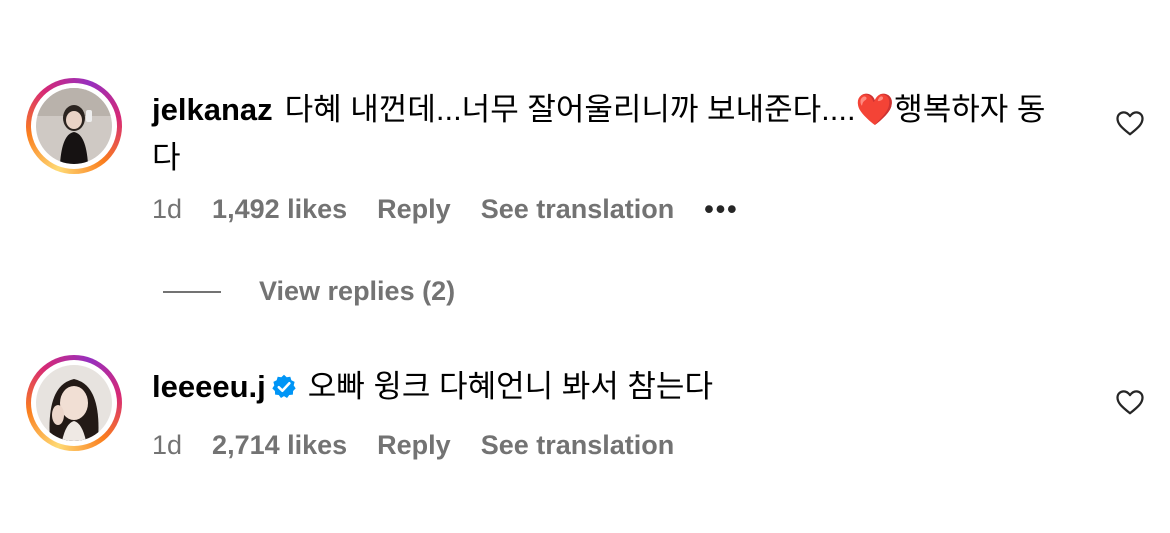 This screenshot has width=1170, height=533. Describe the element at coordinates (192, 291) in the screenshot. I see `divider-line` at that location.